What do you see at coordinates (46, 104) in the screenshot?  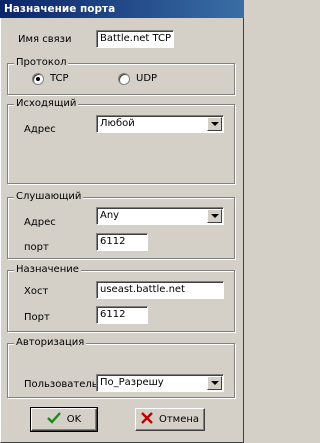 I see `outgoing-group-title: Исходящий` at bounding box center [46, 104].